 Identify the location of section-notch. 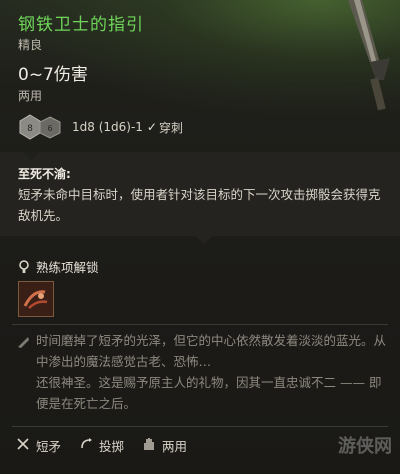
(31, 156).